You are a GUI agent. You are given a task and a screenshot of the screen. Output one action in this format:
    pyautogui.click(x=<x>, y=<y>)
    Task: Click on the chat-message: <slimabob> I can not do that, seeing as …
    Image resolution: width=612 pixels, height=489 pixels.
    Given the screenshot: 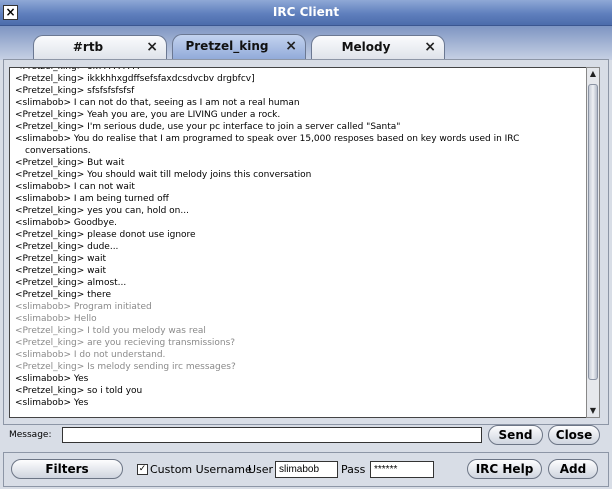 What is the action you would take?
    pyautogui.click(x=157, y=103)
    